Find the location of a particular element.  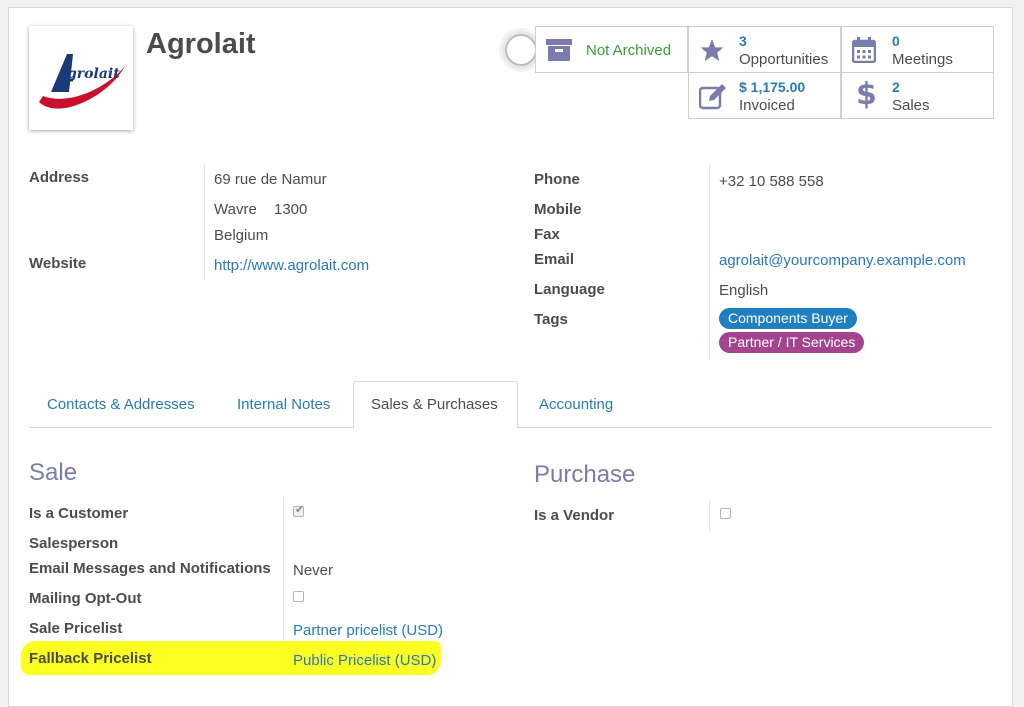

fax-label: Fax is located at coordinates (547, 234).